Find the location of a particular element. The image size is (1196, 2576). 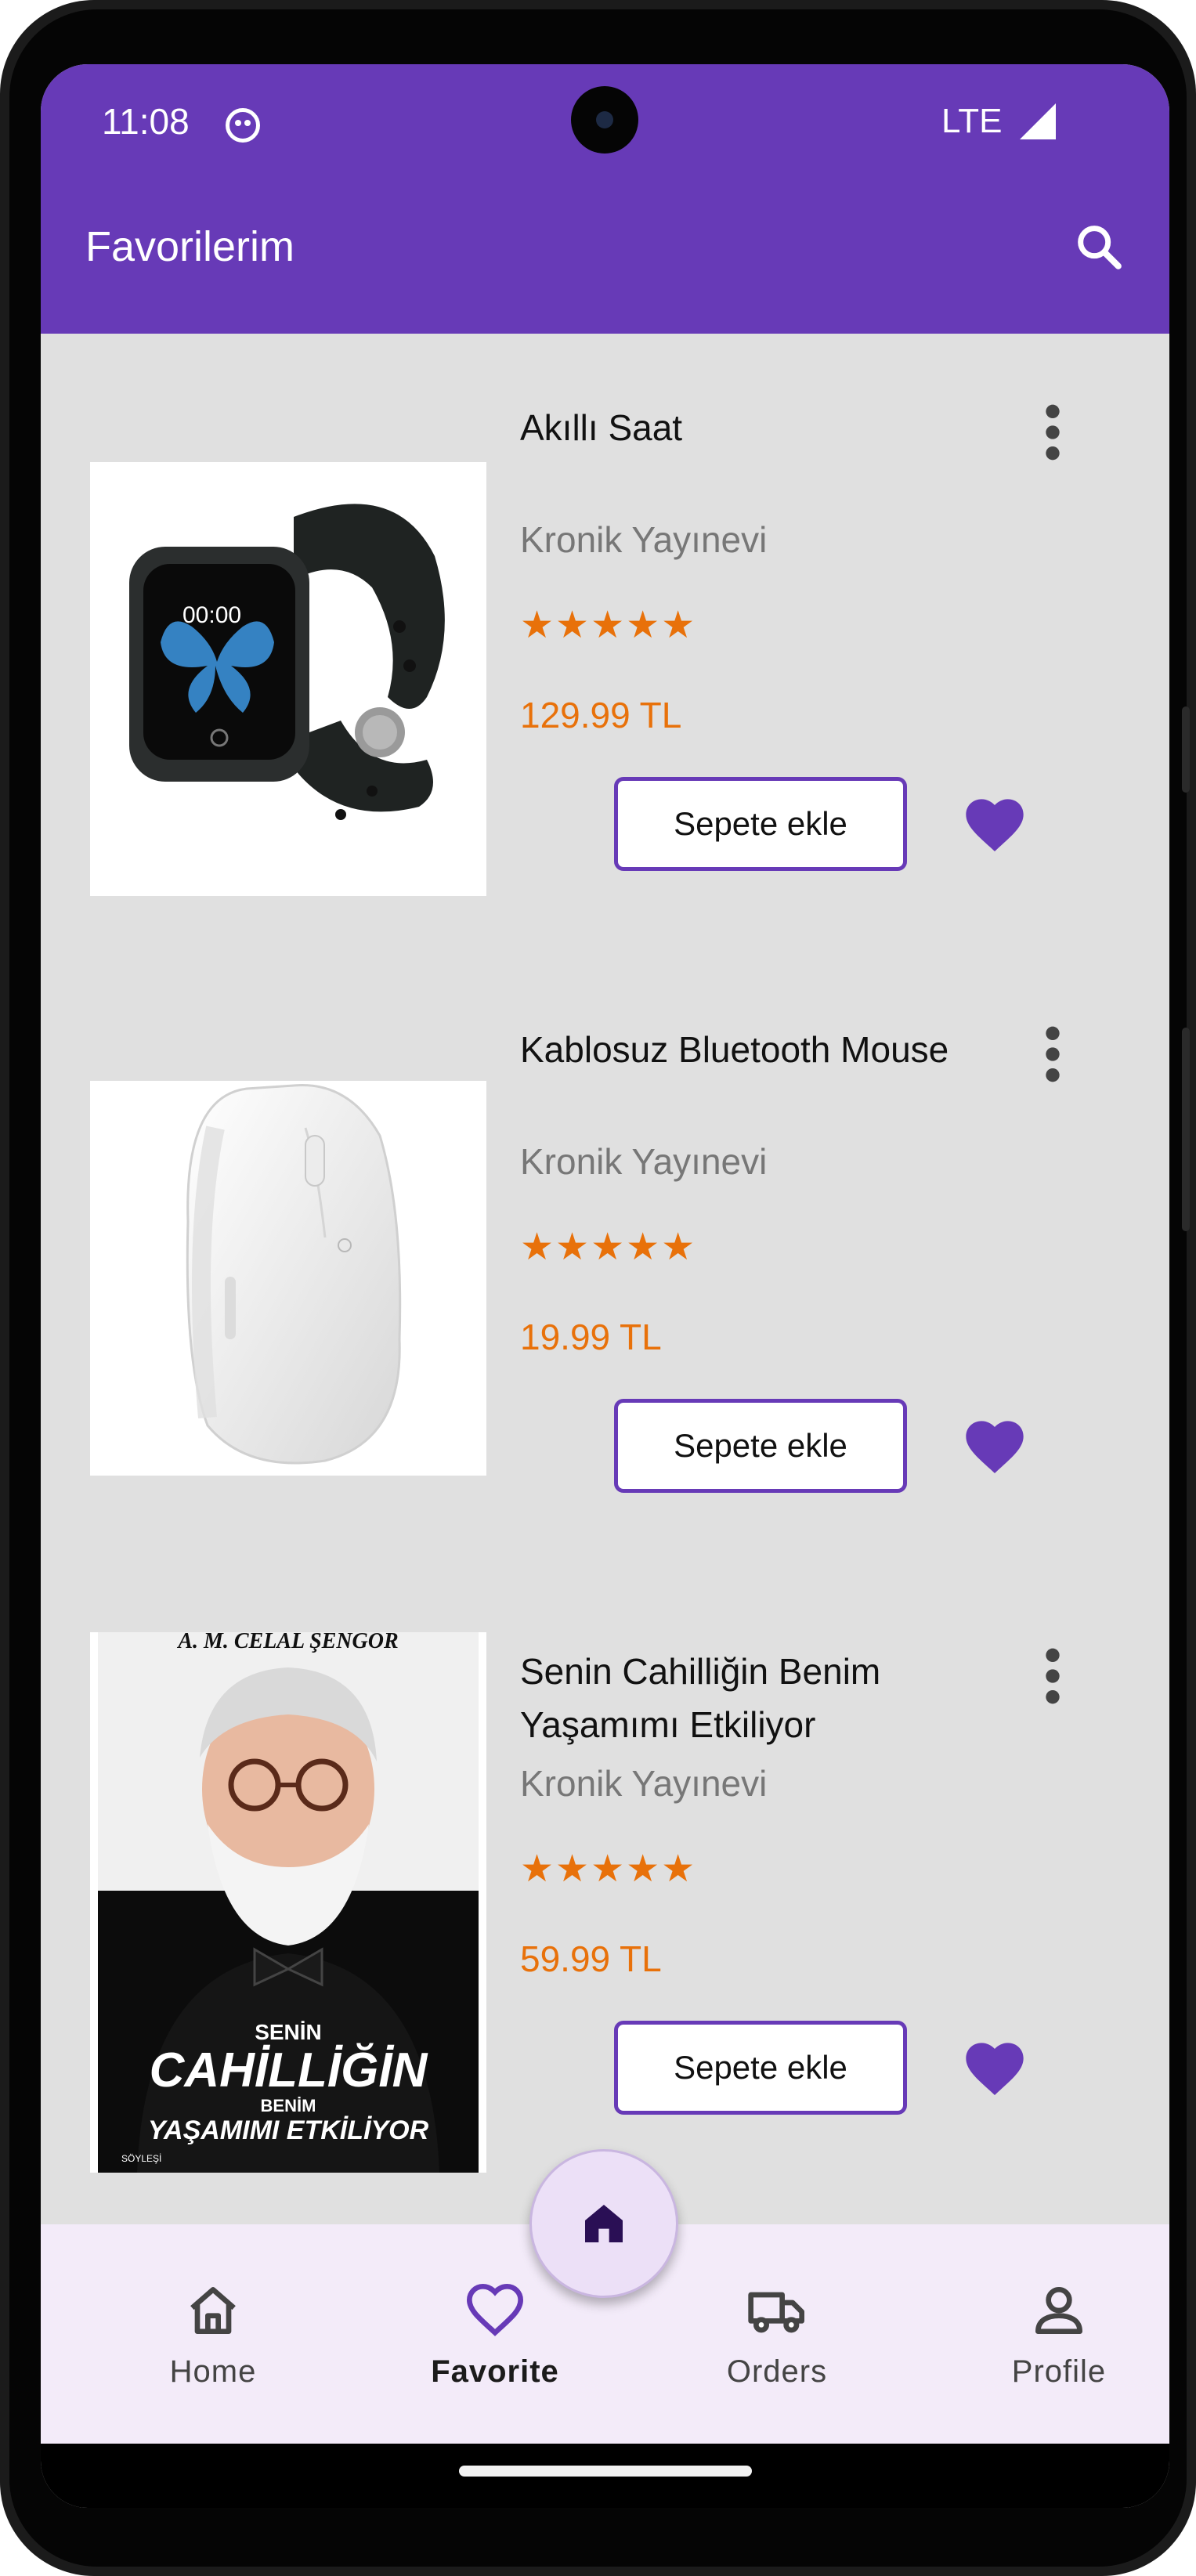

status-bar: 11:08 LTE is located at coordinates (605, 121).